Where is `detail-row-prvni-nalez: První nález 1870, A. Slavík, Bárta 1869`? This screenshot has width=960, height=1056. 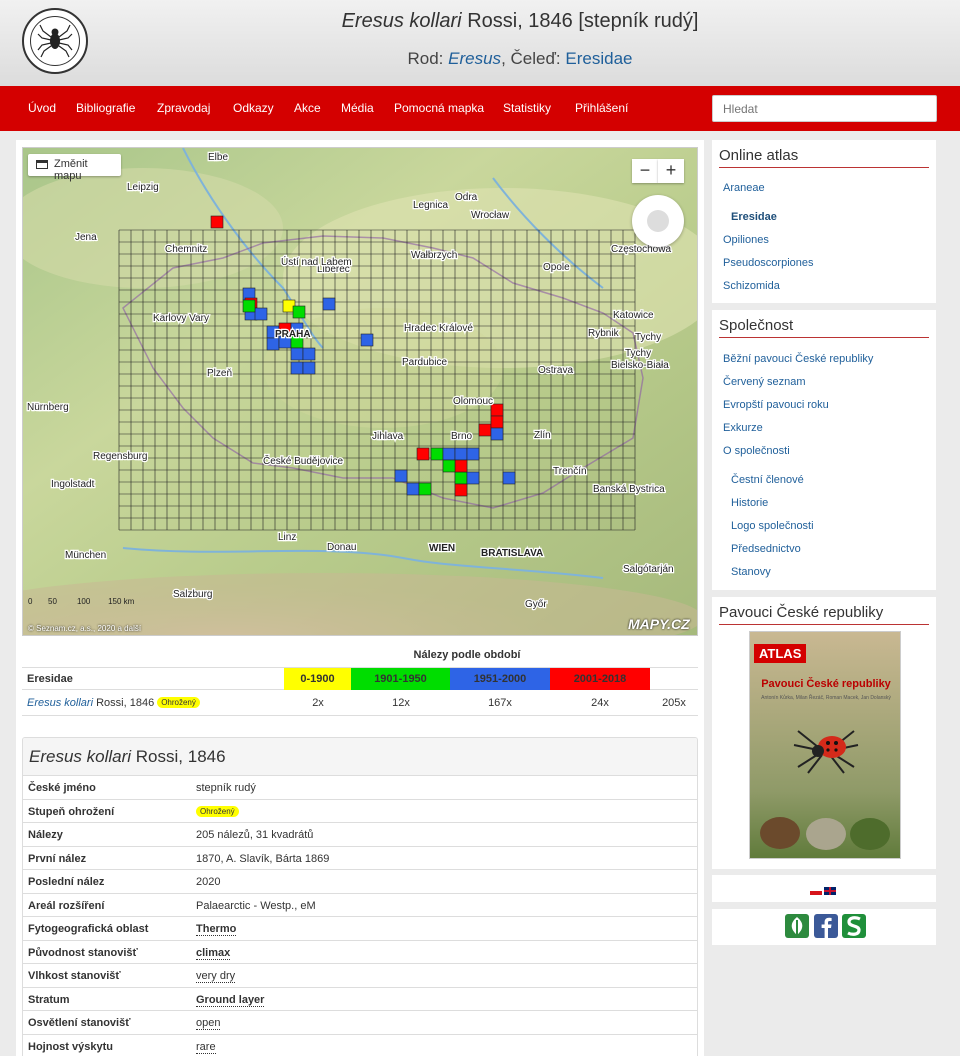
detail-row-prvni-nalez: První nález 1870, A. Slavík, Bárta 1869 is located at coordinates (360, 858).